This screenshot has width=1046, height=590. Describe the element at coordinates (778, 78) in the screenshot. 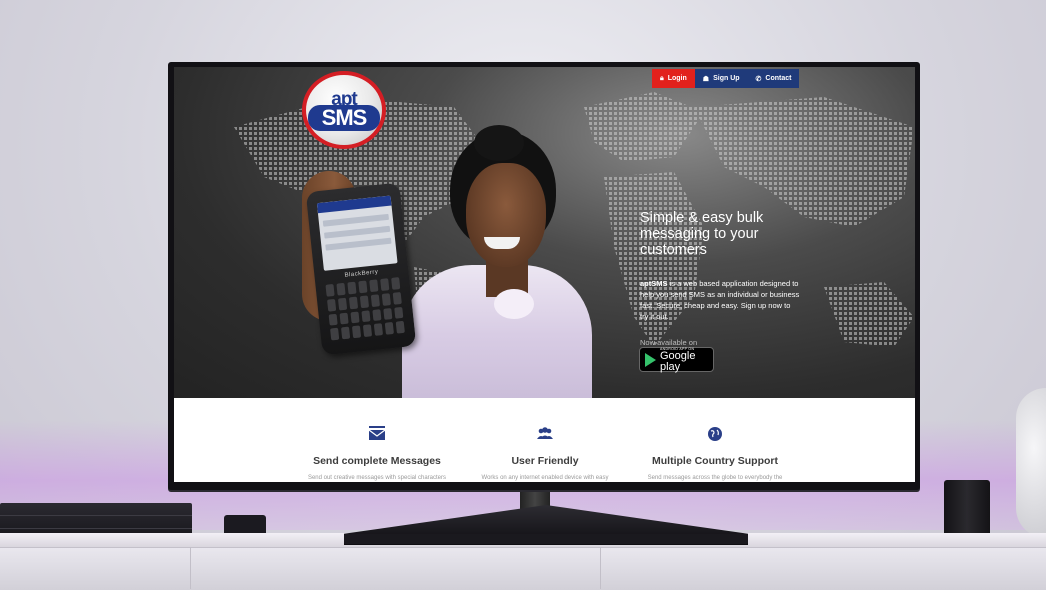

I see `contact-label: Contact` at that location.